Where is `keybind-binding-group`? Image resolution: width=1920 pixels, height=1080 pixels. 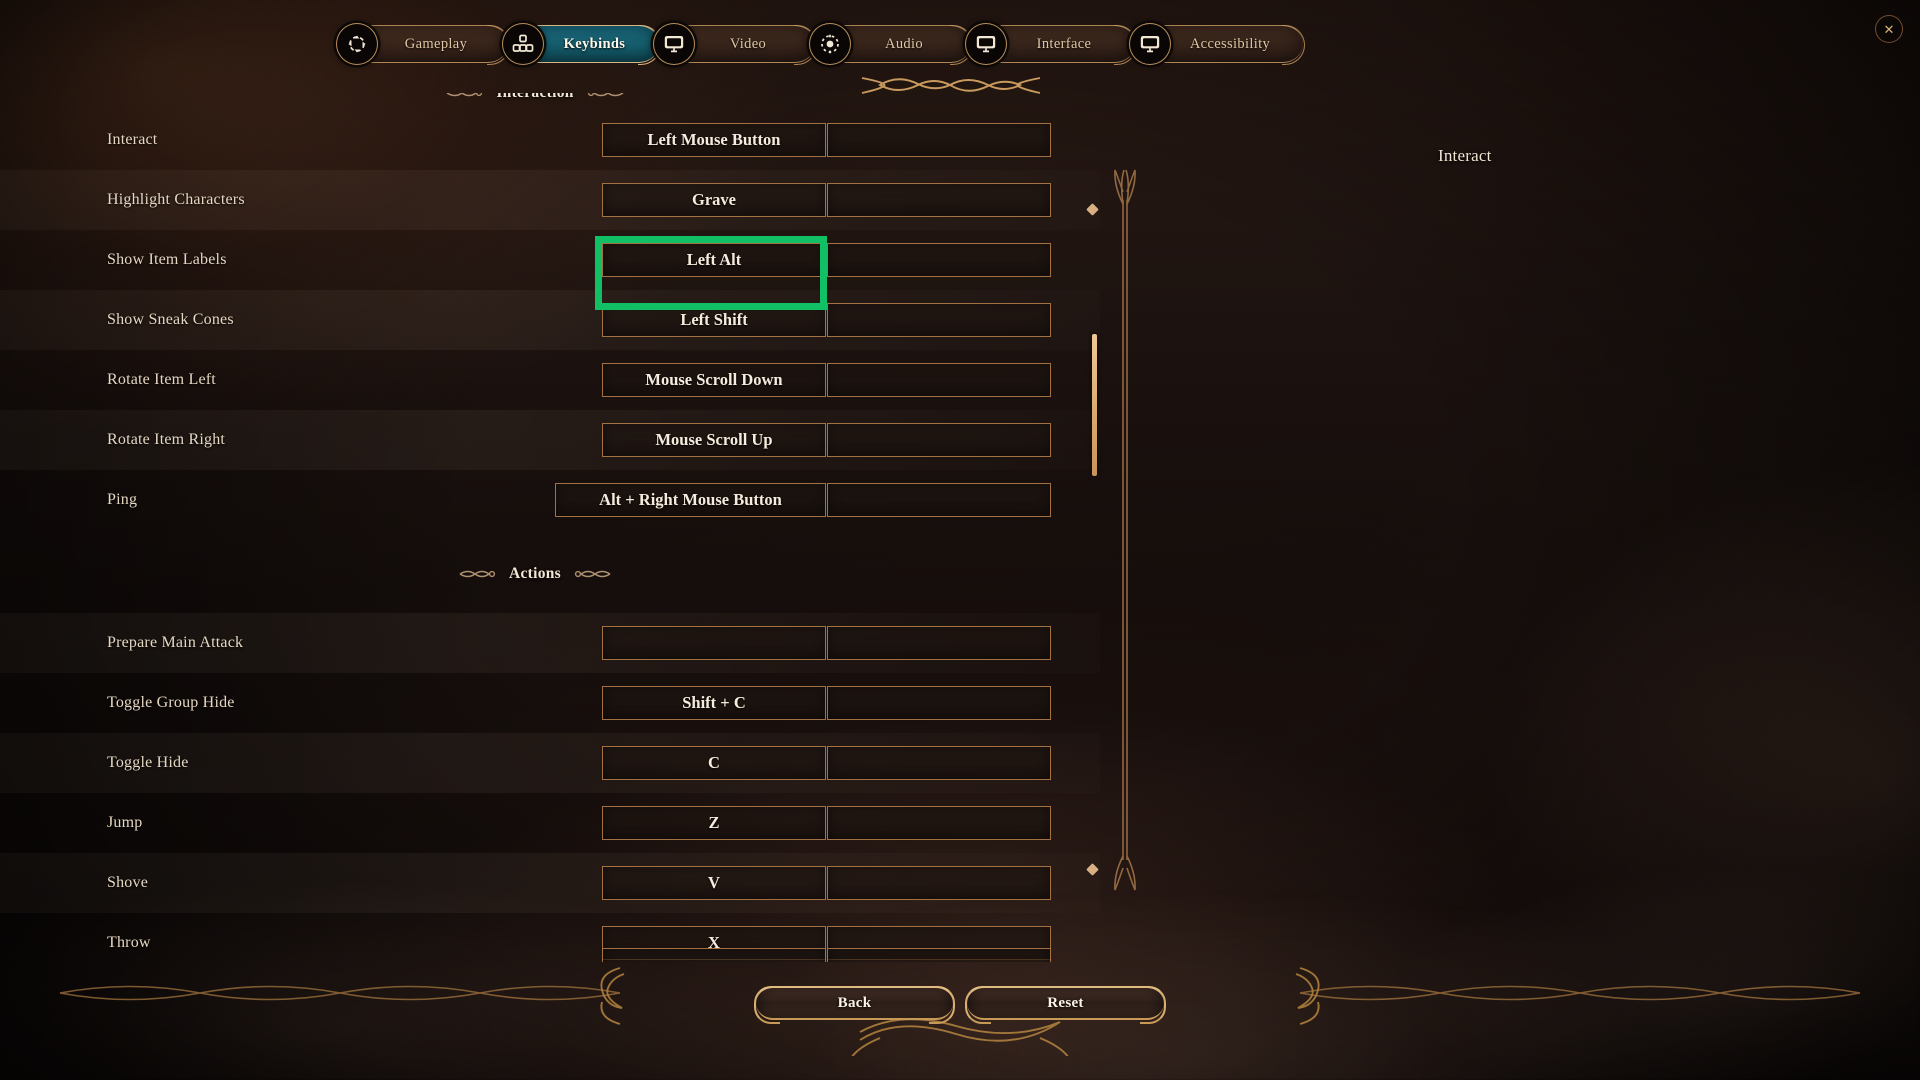
keybind-binding-group is located at coordinates (826, 643).